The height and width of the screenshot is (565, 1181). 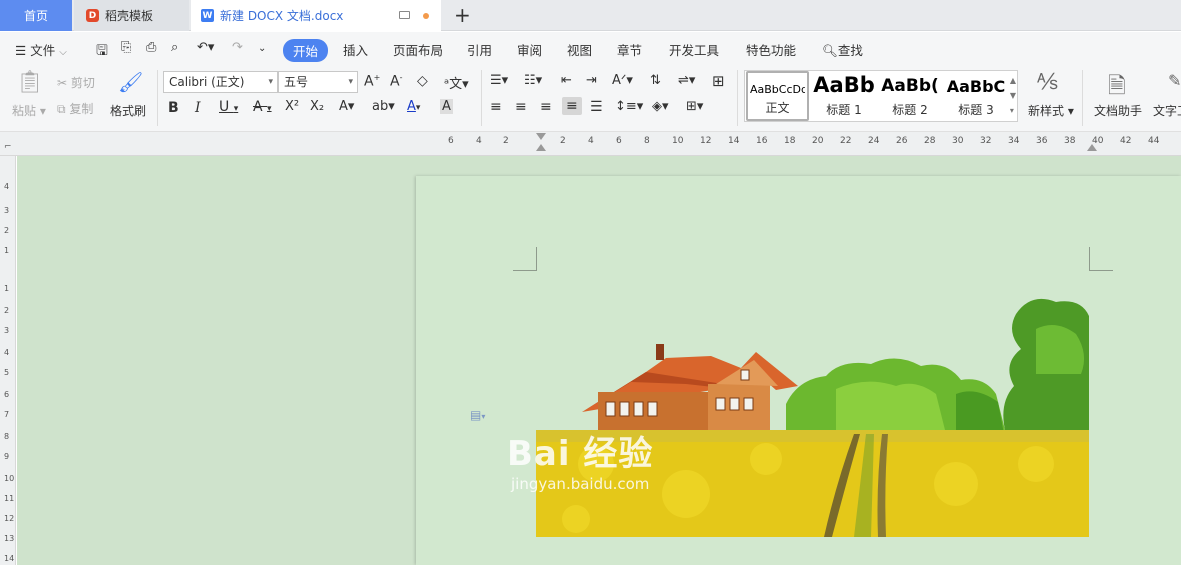 I want to click on italic-icon: I, so click(x=198, y=108).